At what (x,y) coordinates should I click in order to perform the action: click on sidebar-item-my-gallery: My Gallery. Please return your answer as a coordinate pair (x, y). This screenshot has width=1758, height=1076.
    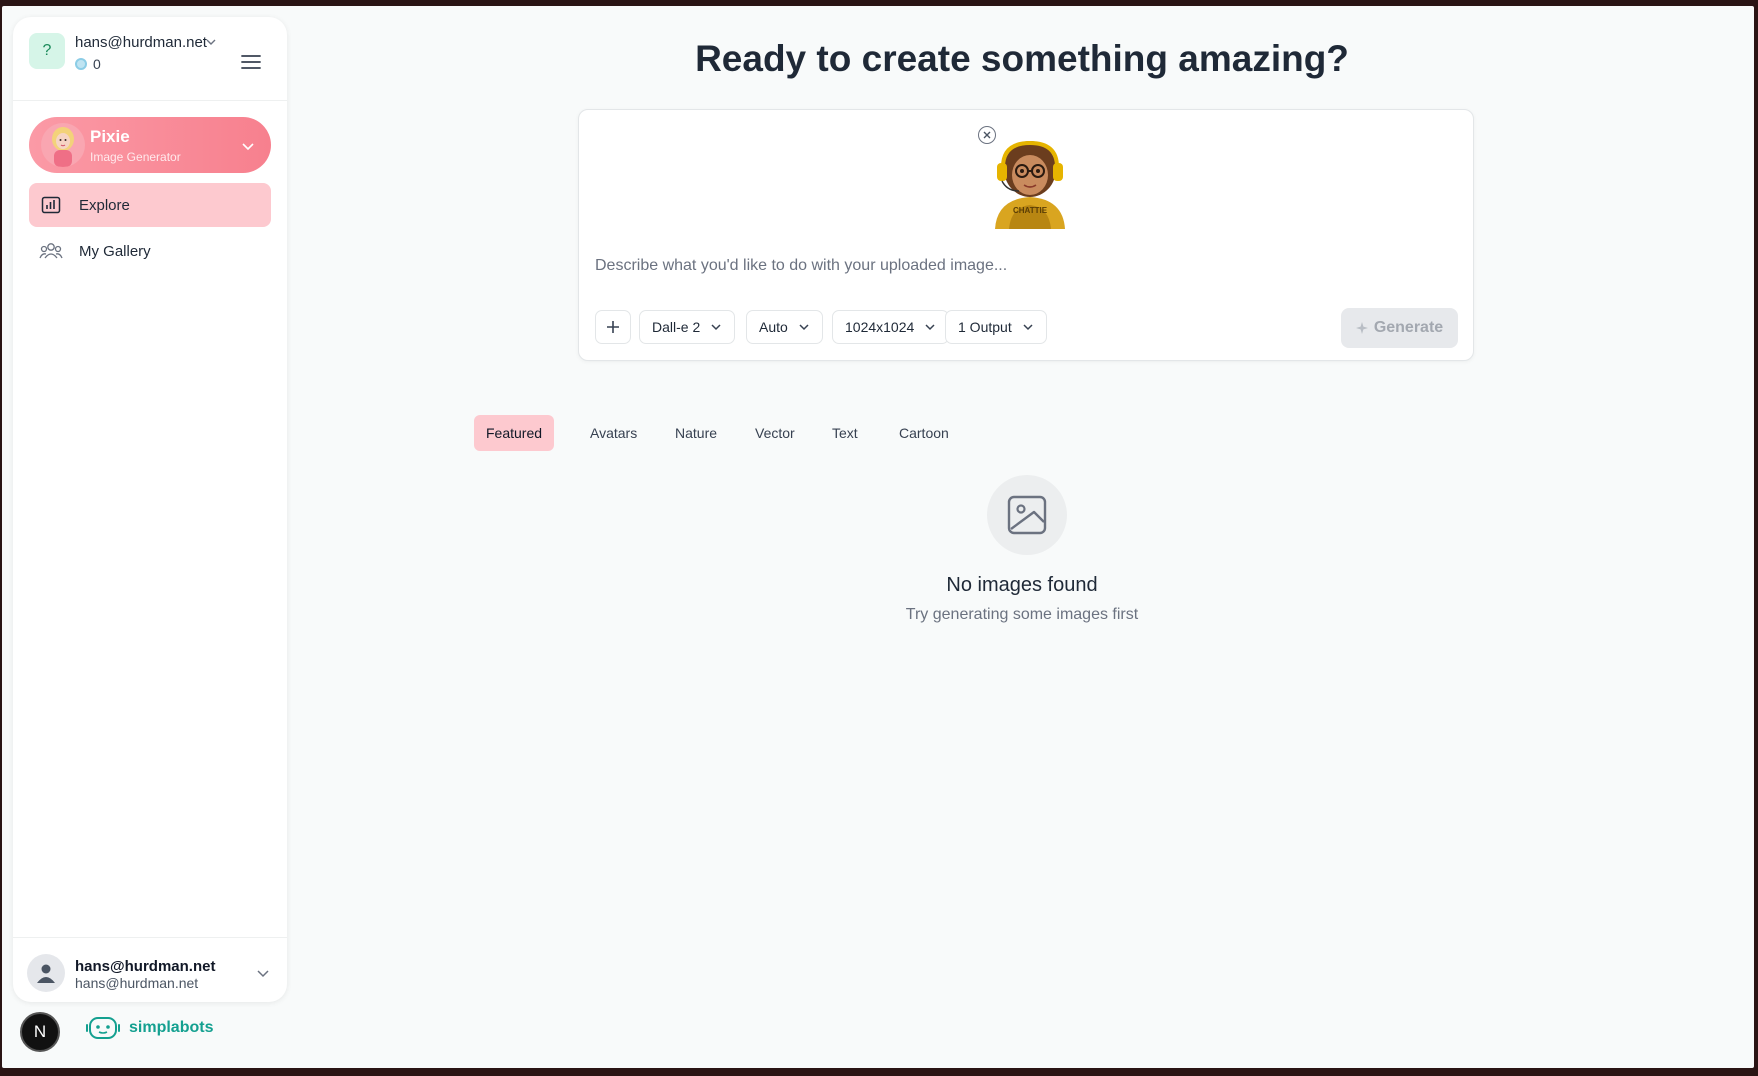
    Looking at the image, I should click on (150, 251).